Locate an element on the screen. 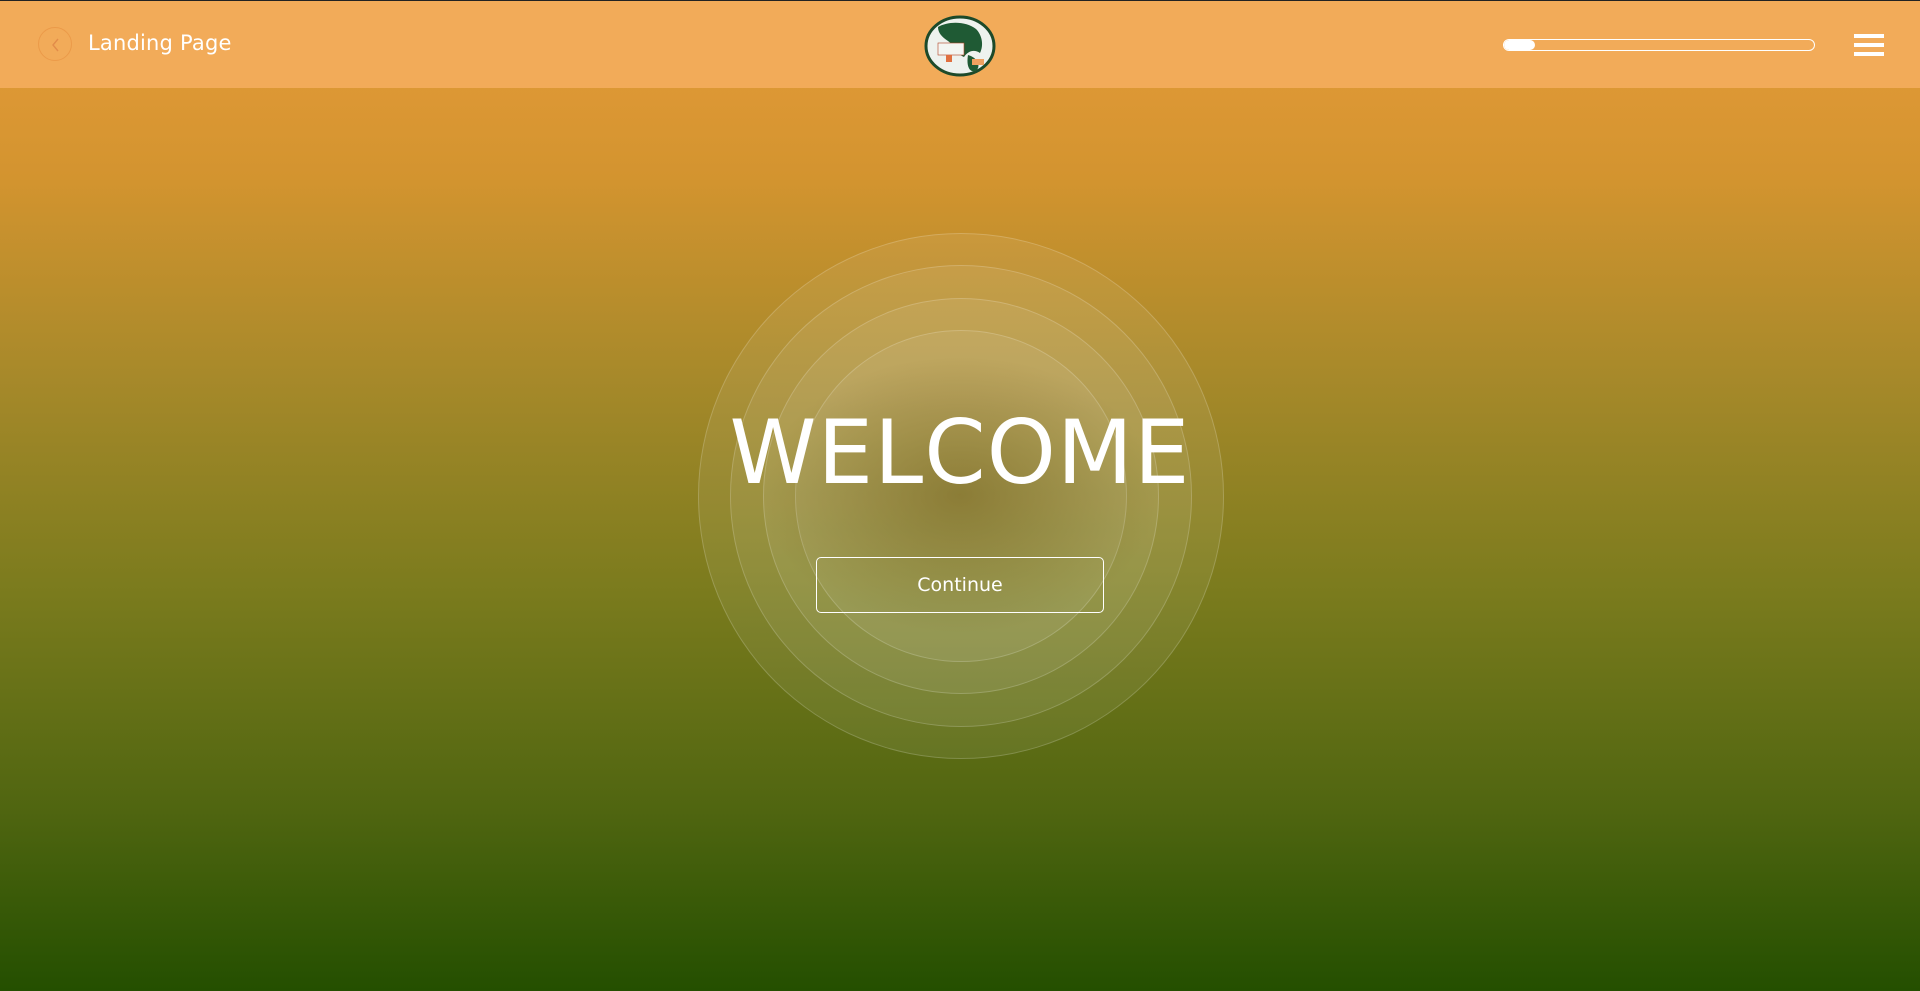 The height and width of the screenshot is (991, 1920). welcome-heading: WELCOME is located at coordinates (960, 452).